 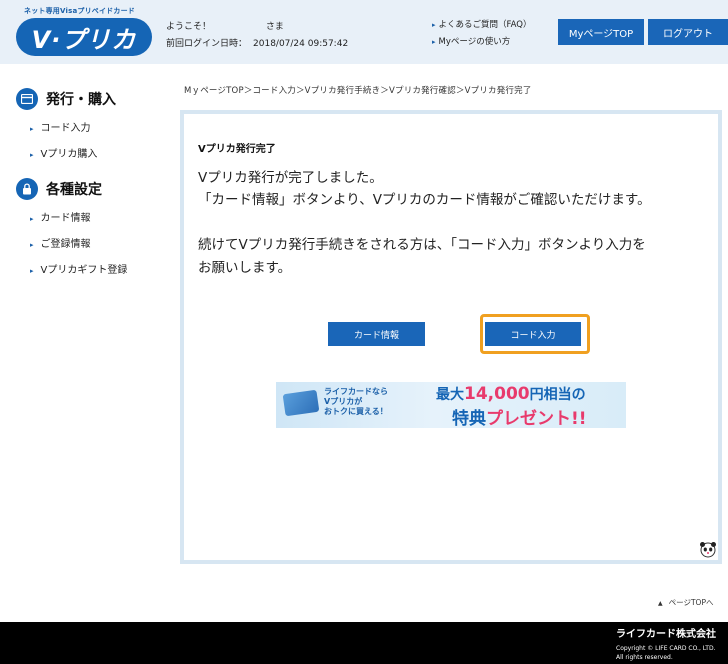 I want to click on last-login-label: 前回ログイン日時：, so click(x=207, y=44).